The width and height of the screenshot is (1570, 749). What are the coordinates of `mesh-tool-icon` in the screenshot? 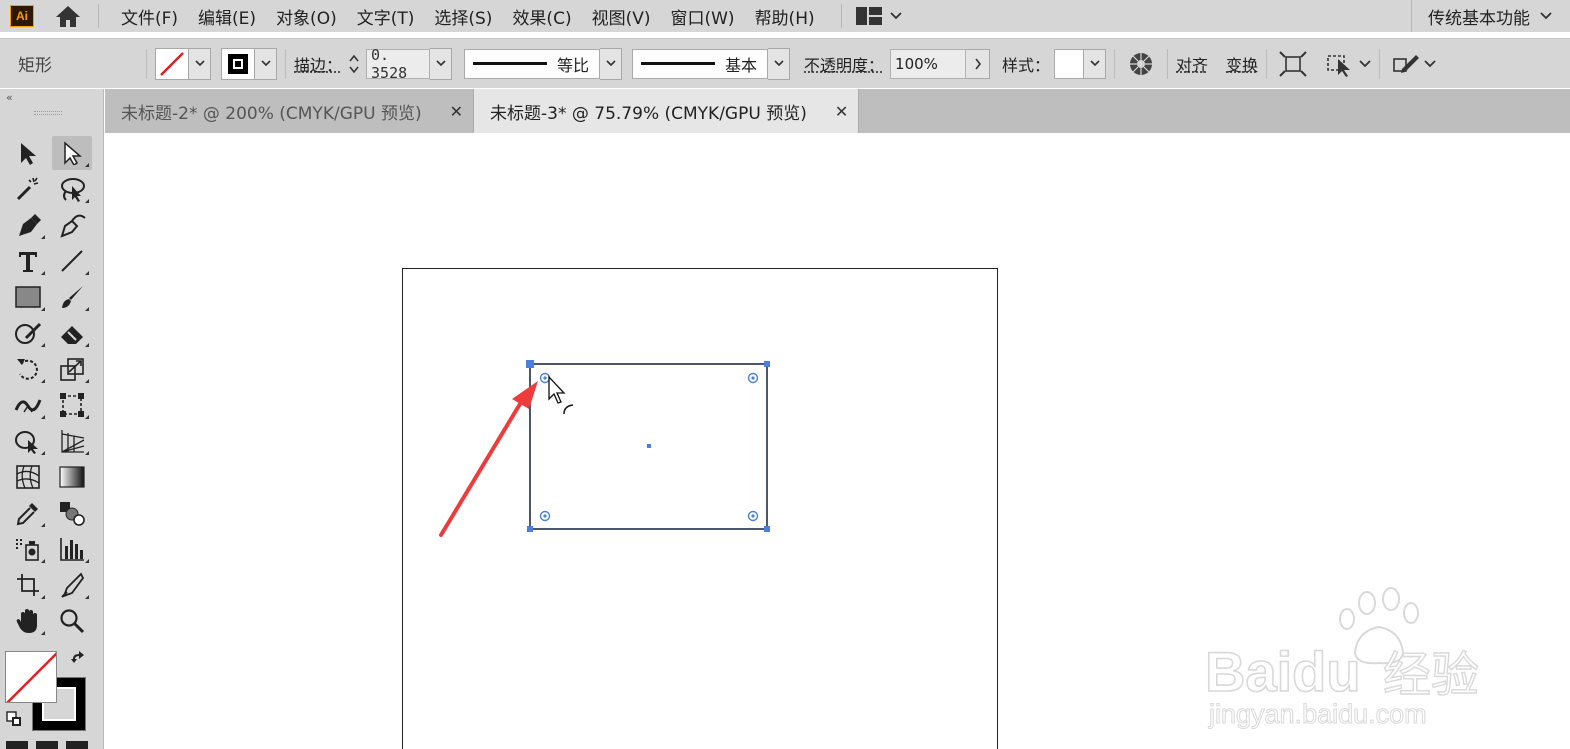 It's located at (28, 477).